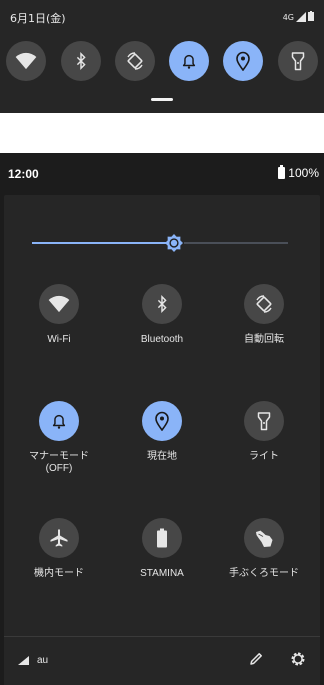 This screenshot has height=685, width=324. Describe the element at coordinates (236, 243) in the screenshot. I see `brightness-slider-track` at that location.